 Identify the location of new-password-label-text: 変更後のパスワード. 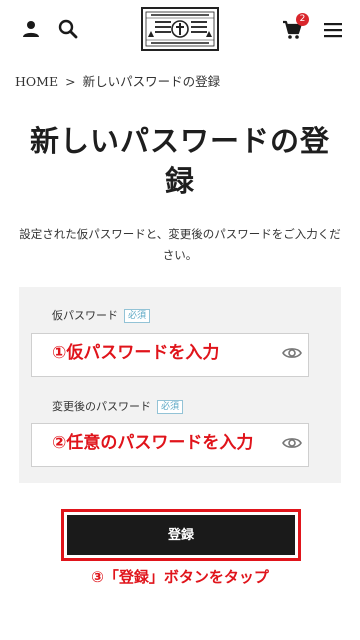
(101, 406).